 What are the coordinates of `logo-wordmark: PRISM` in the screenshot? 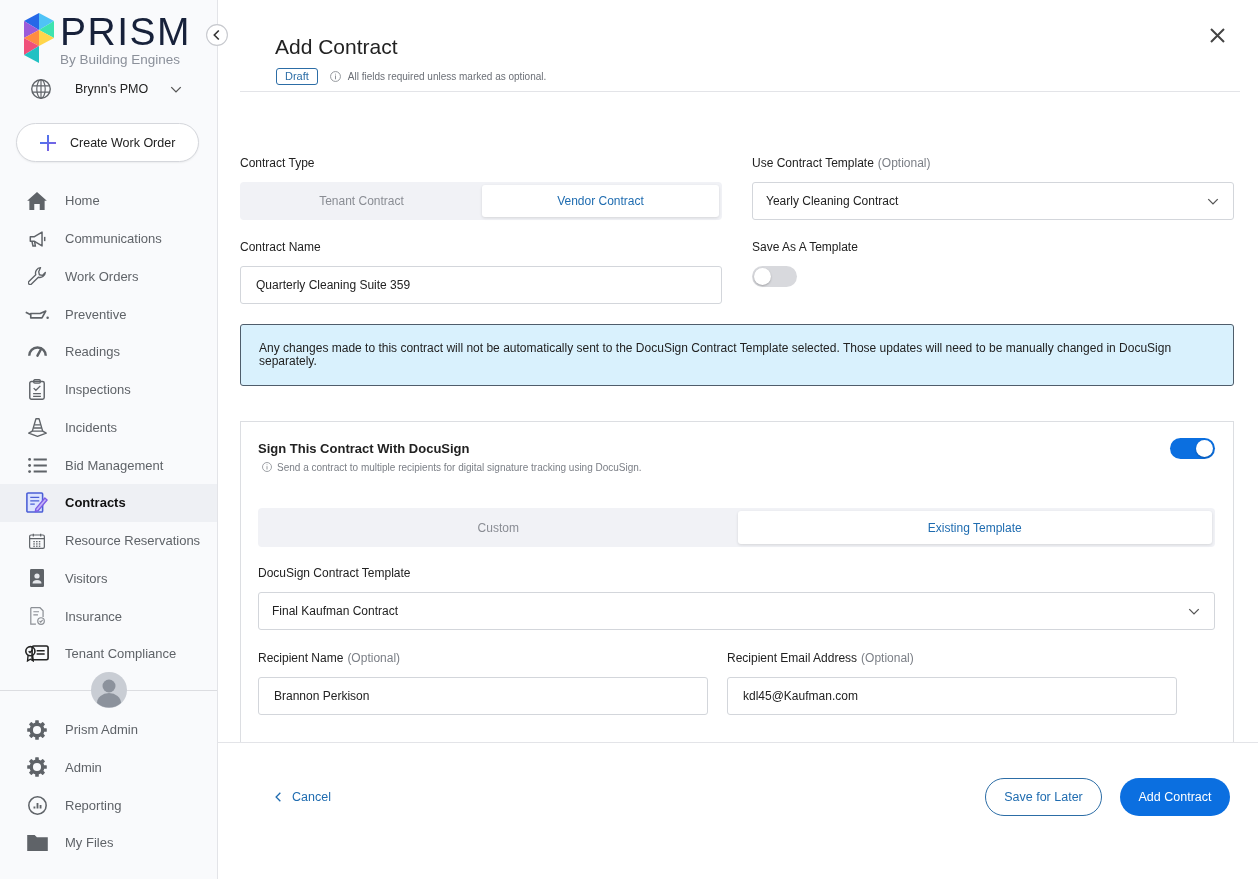 It's located at (125, 32).